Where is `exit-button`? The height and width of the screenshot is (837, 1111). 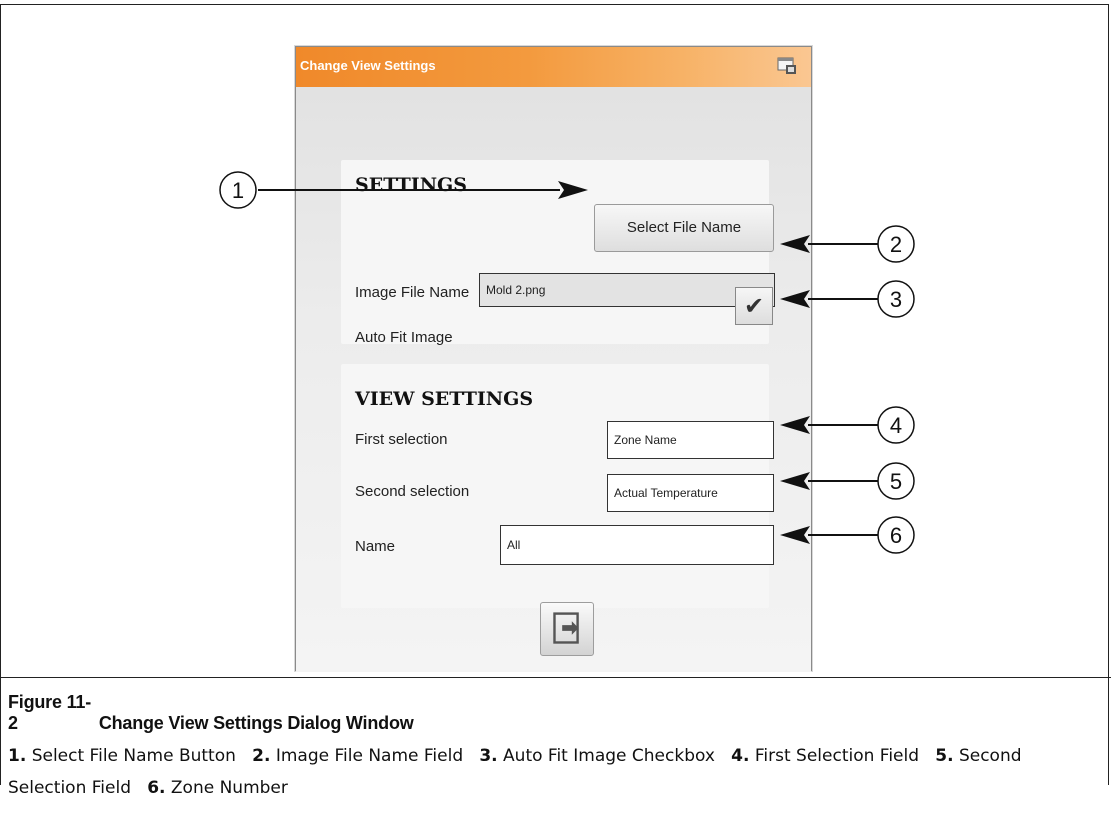 exit-button is located at coordinates (567, 629).